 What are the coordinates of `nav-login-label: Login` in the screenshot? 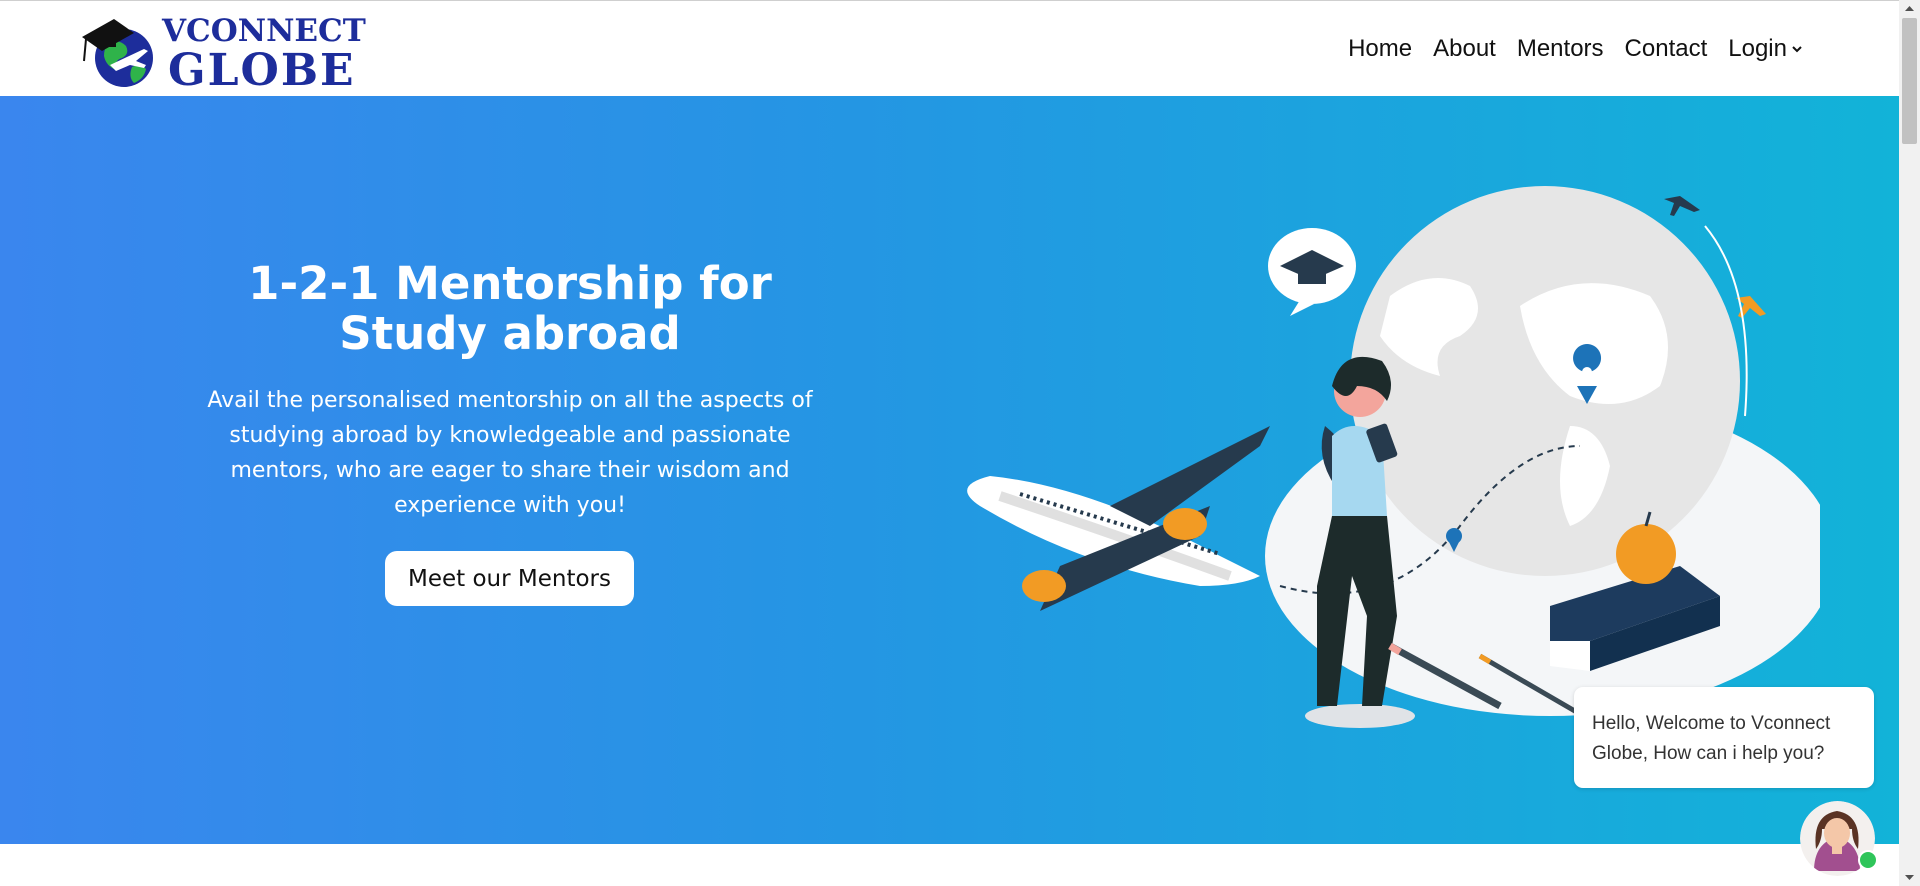 It's located at (1757, 48).